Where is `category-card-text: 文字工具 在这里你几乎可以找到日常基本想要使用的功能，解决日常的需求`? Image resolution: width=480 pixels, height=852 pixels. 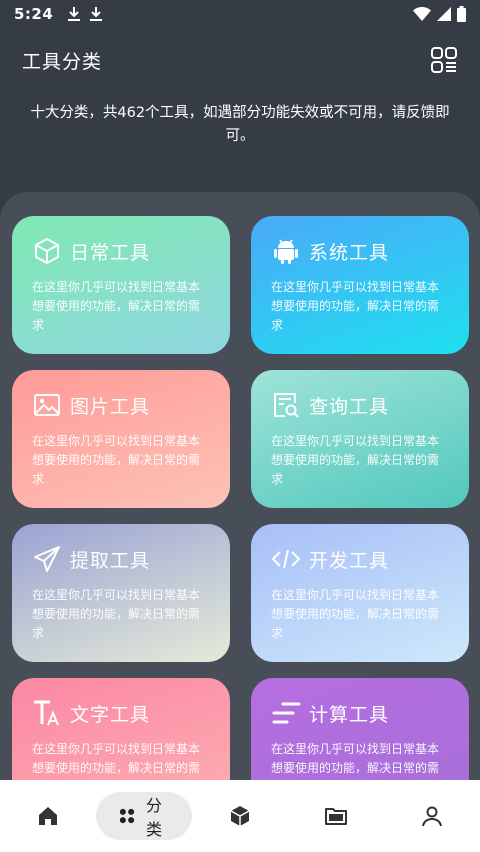
category-card-text: 文字工具 在这里你几乎可以找到日常基本想要使用的功能，解决日常的需求 is located at coordinates (121, 729).